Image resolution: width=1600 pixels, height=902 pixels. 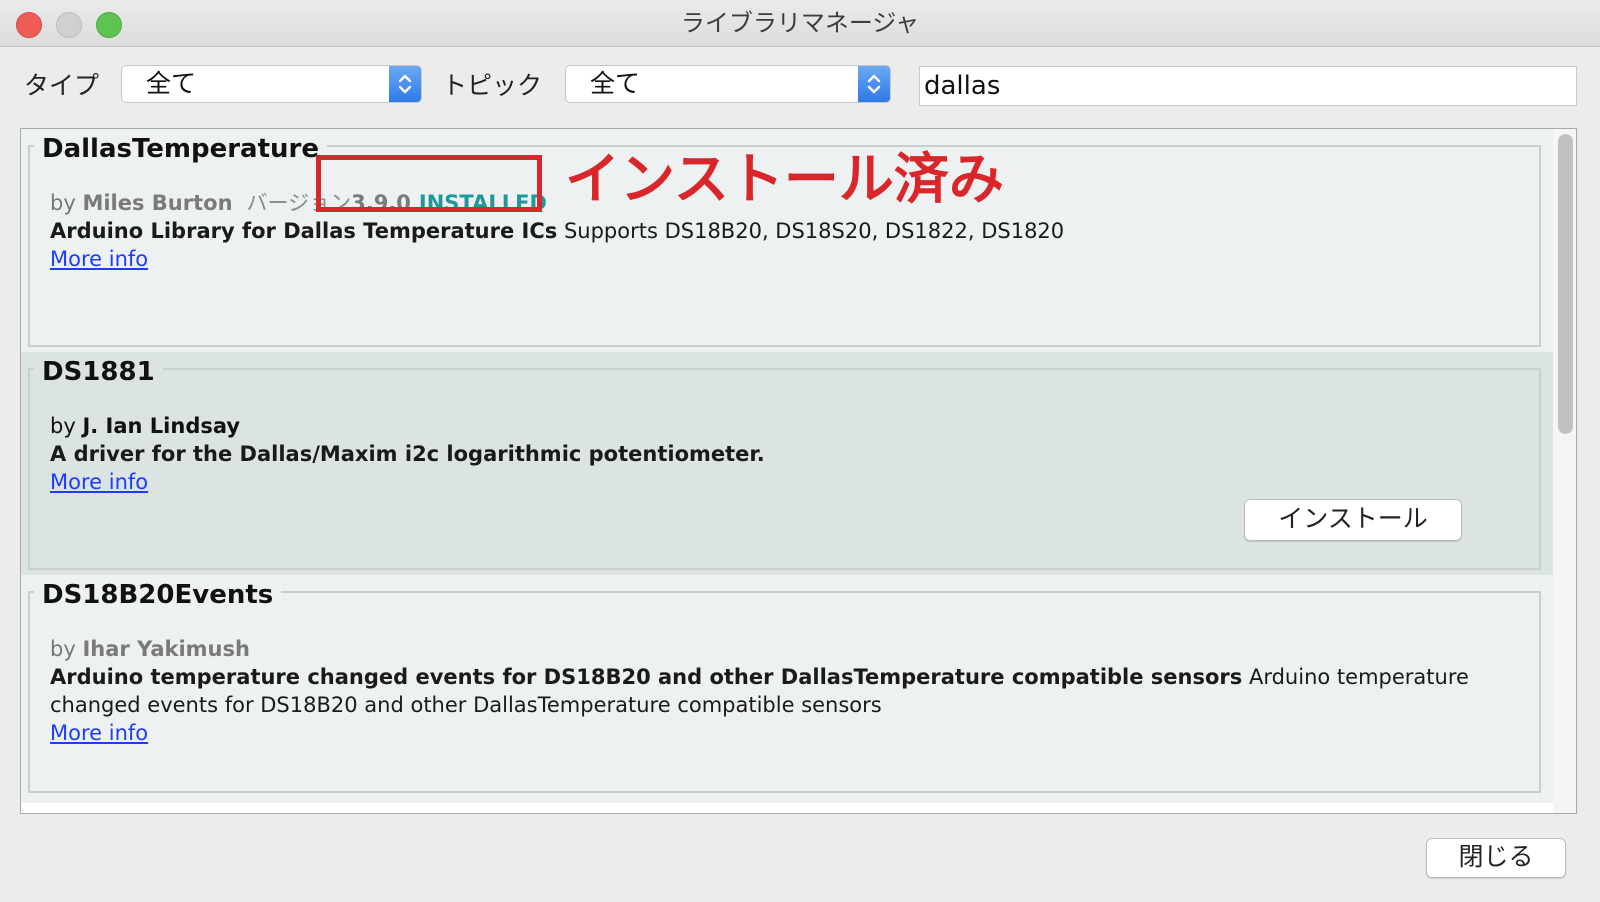 What do you see at coordinates (1565, 284) in the screenshot?
I see `list-scrollbar-thumb` at bounding box center [1565, 284].